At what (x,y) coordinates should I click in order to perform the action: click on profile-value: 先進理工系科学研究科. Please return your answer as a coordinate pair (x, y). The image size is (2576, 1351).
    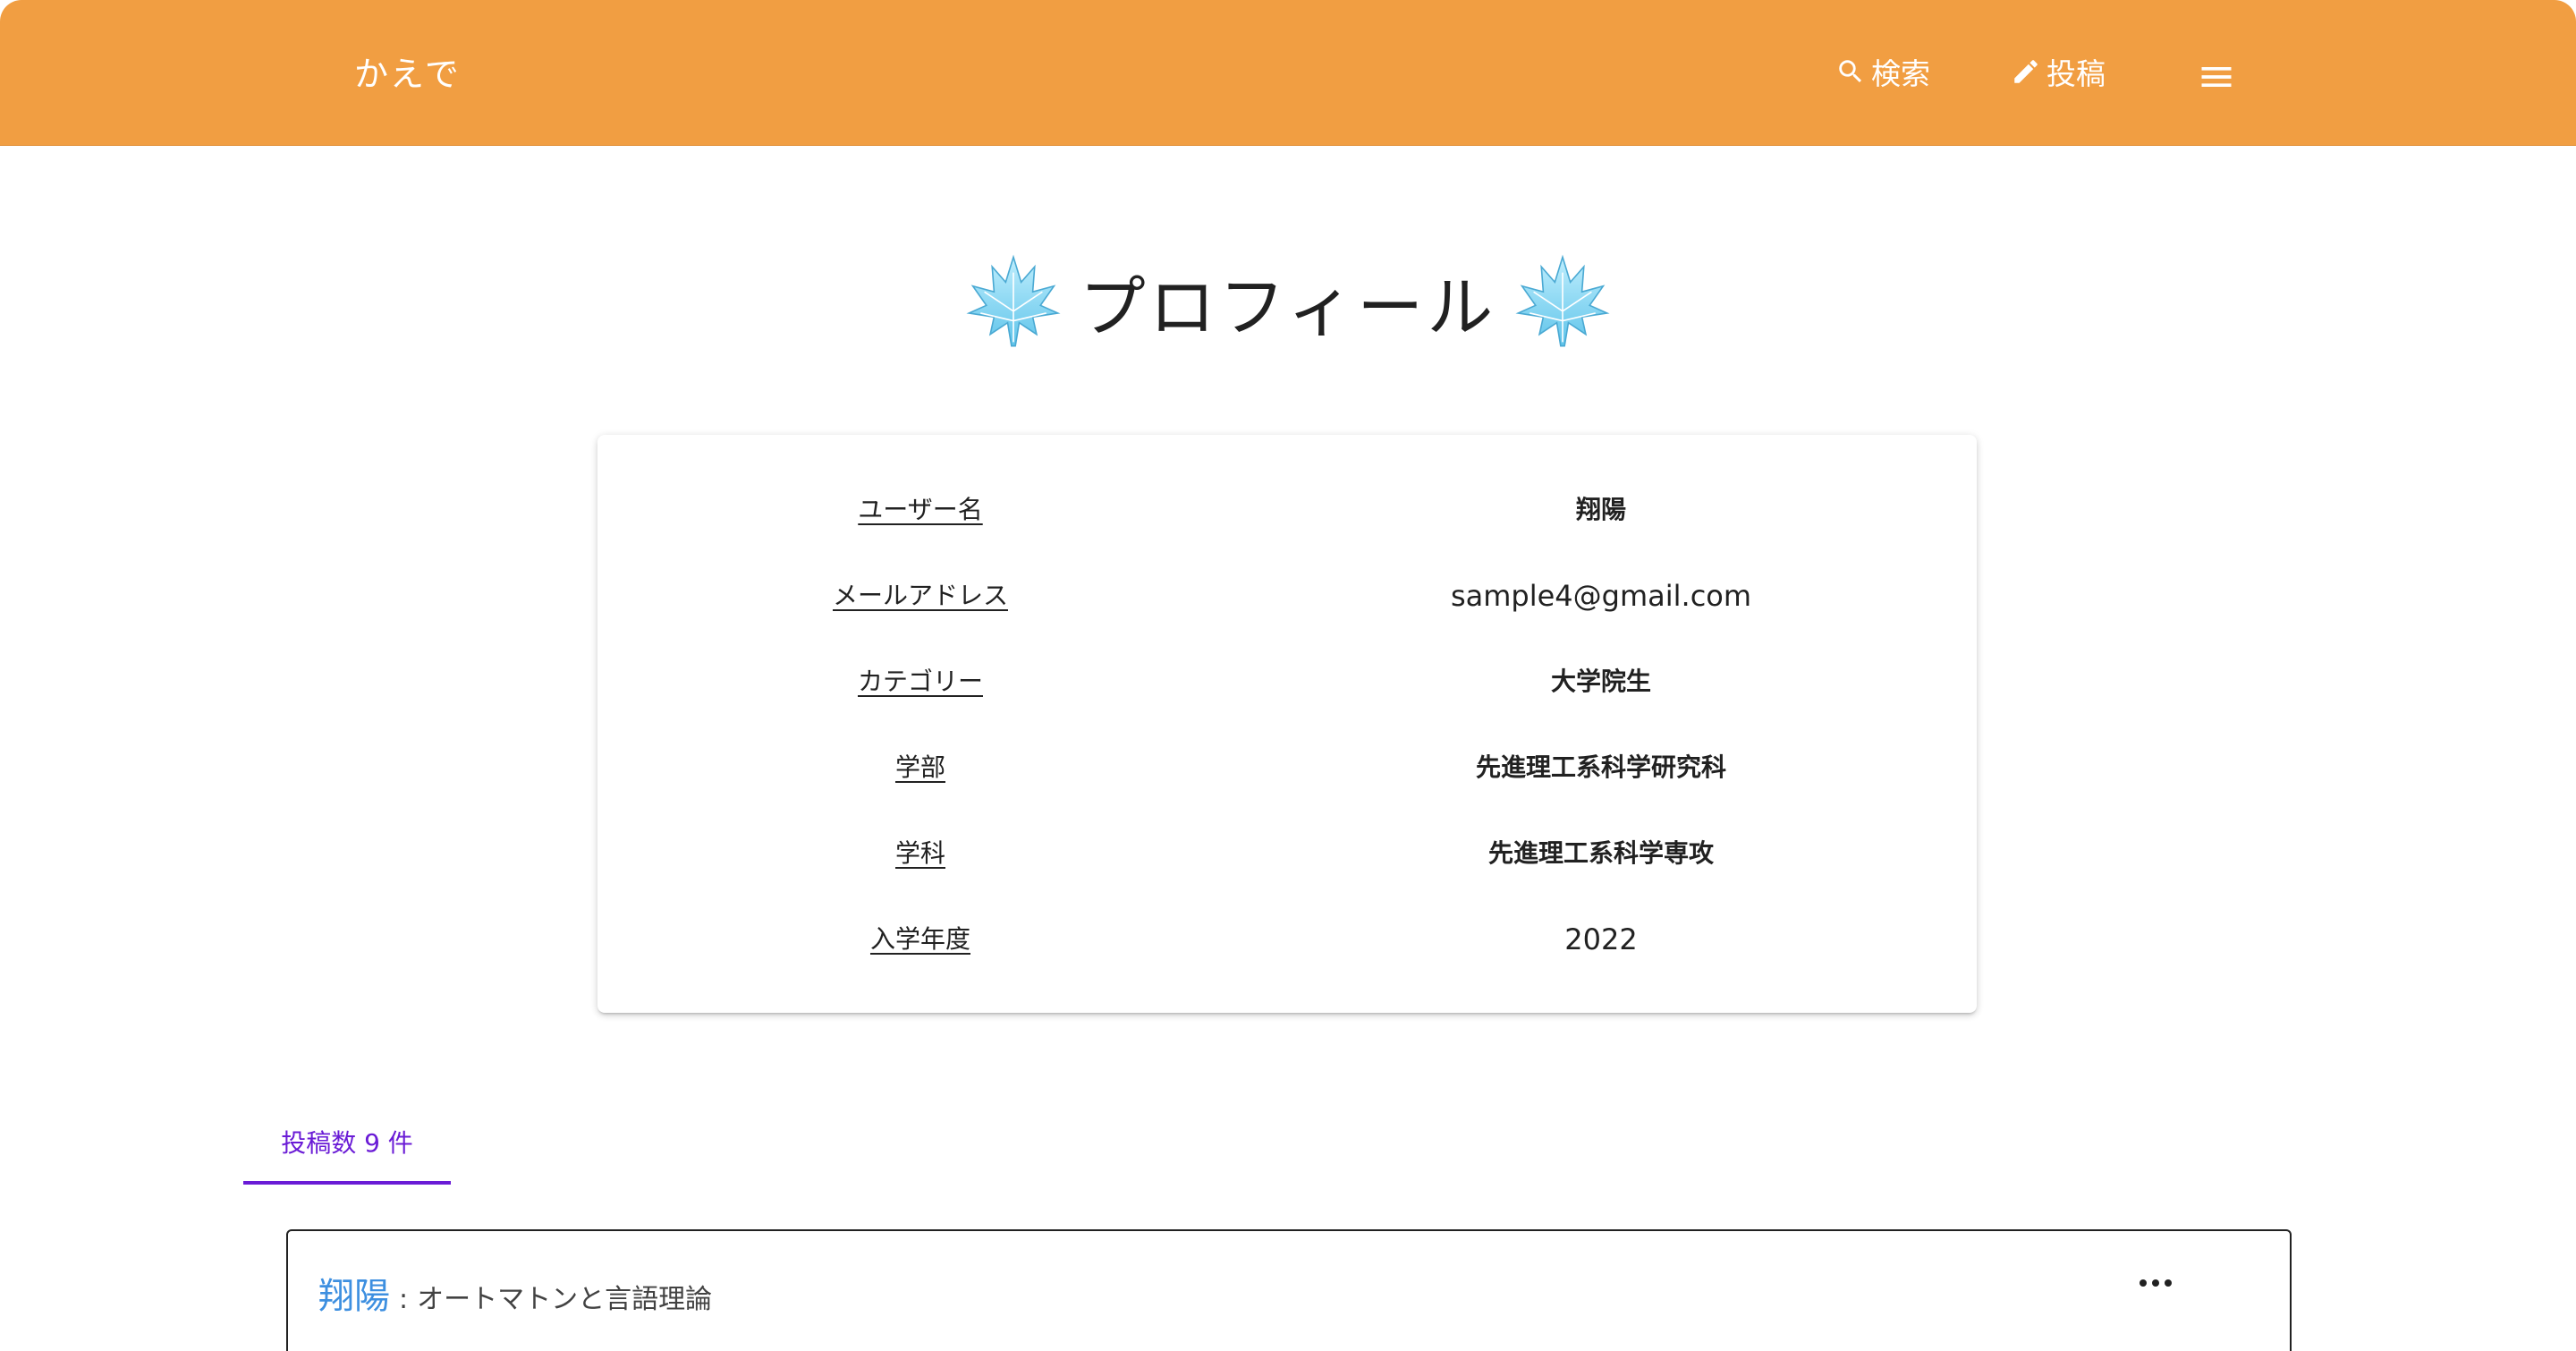
    Looking at the image, I should click on (1600, 767).